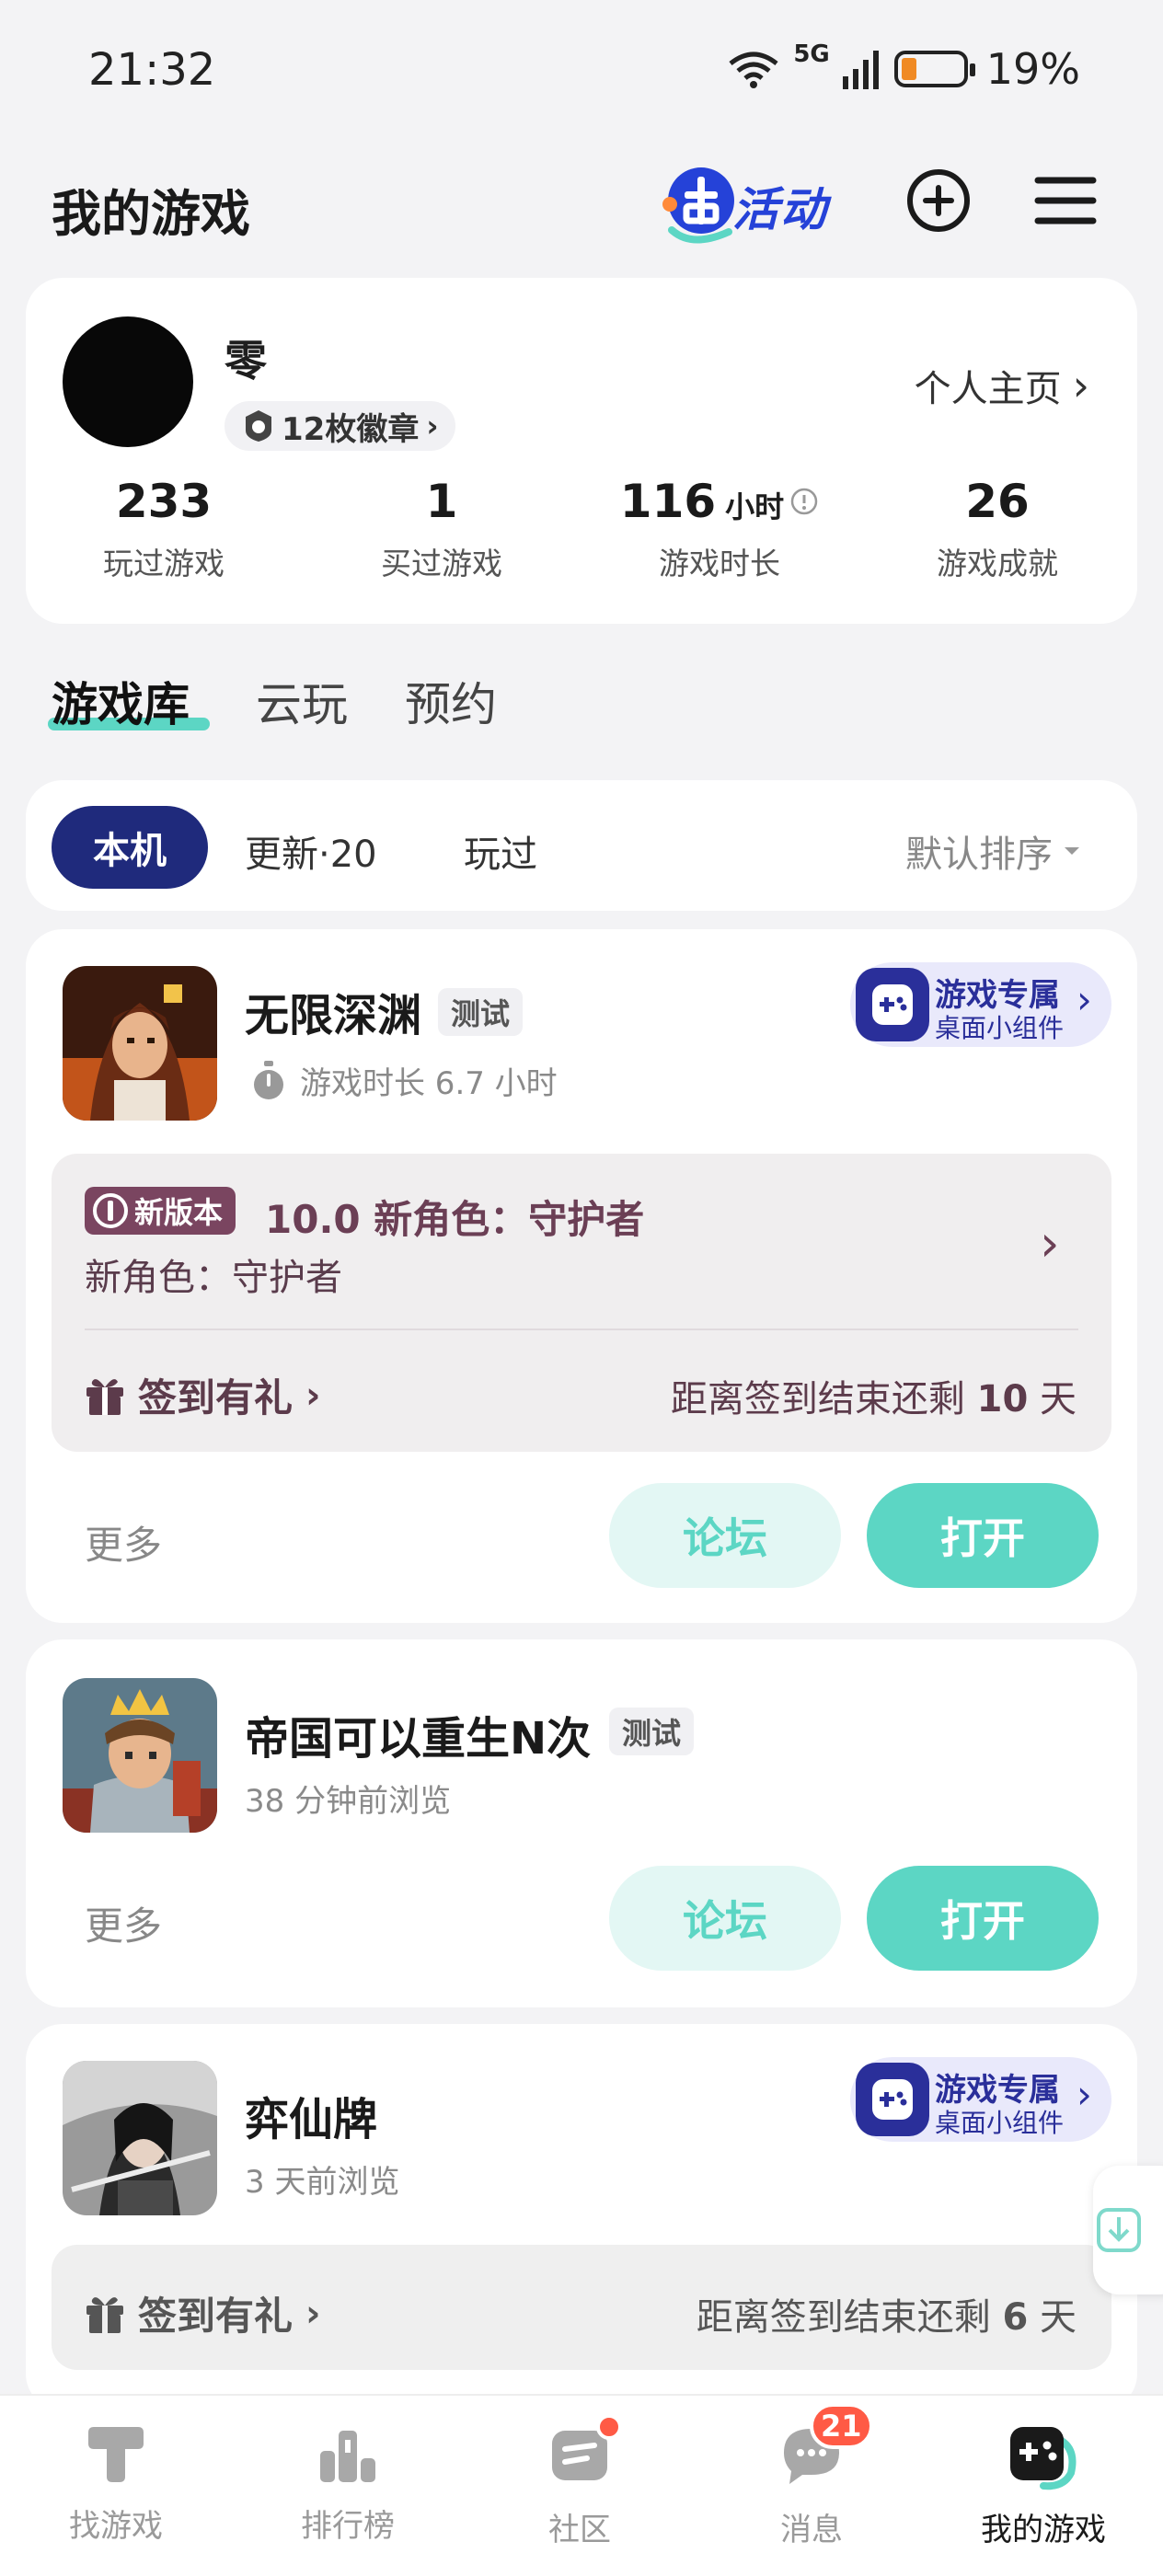  Describe the element at coordinates (347, 2456) in the screenshot. I see `ranking-icon` at that location.